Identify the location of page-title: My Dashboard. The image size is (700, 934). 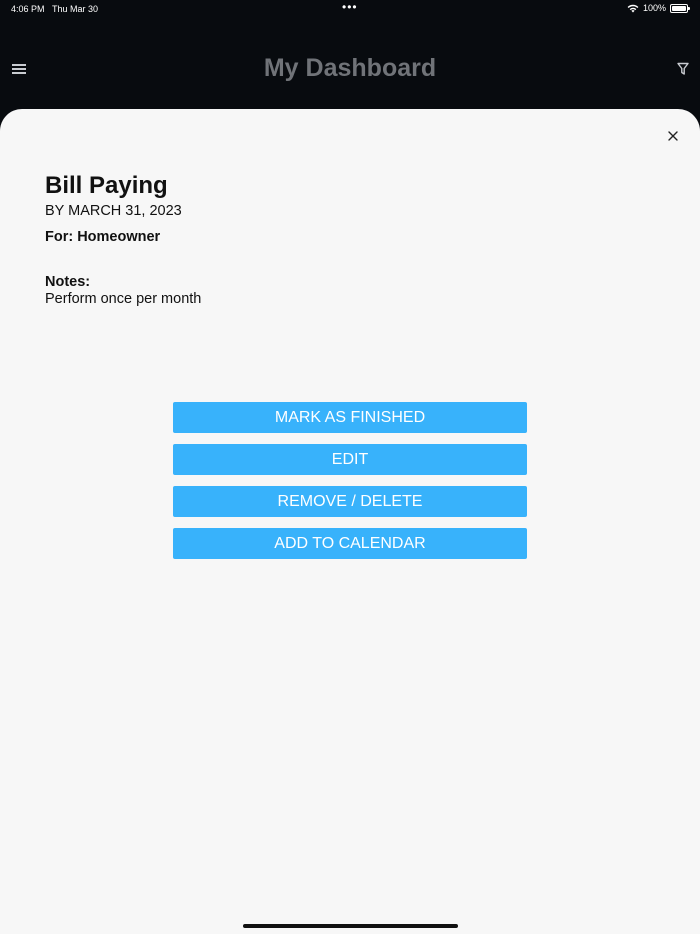
(350, 68).